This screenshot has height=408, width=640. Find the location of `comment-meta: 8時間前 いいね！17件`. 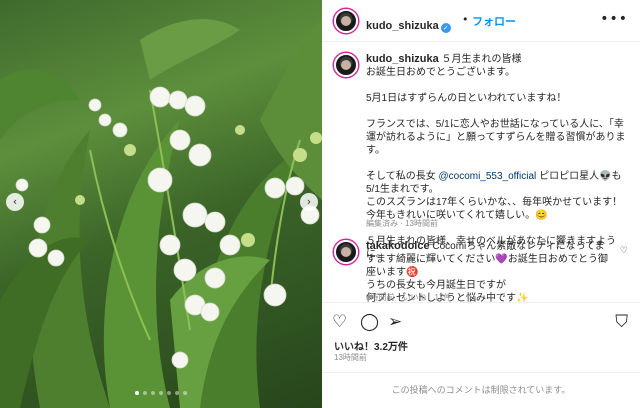

comment-meta: 8時間前 いいね！17件 is located at coordinates (412, 297).